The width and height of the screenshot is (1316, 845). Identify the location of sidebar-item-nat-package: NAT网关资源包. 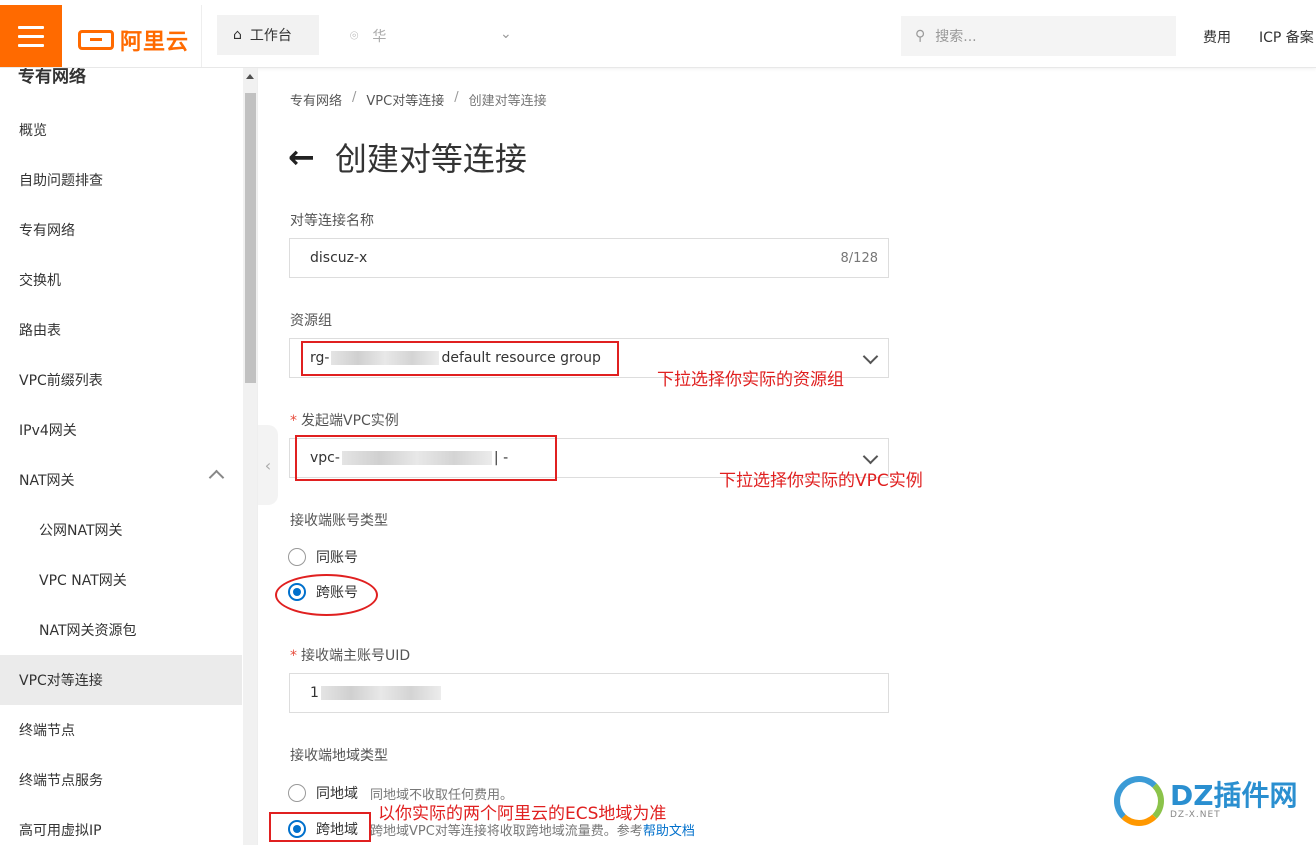
(121, 630).